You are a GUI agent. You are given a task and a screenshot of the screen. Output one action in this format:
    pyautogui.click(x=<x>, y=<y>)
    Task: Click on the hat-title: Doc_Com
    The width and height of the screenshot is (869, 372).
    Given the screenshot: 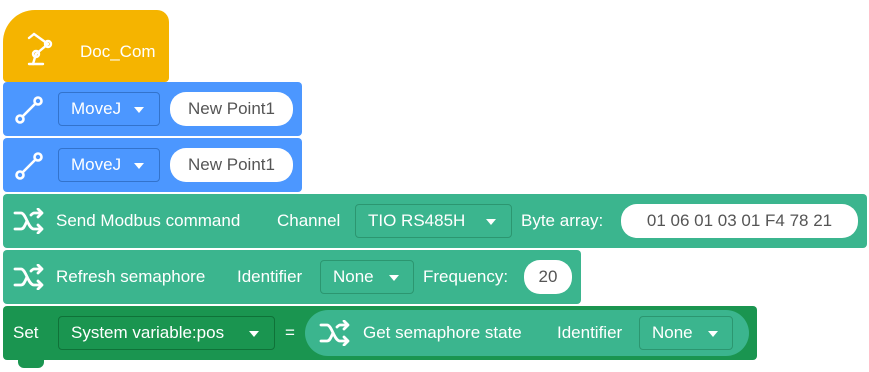 What is the action you would take?
    pyautogui.click(x=118, y=51)
    